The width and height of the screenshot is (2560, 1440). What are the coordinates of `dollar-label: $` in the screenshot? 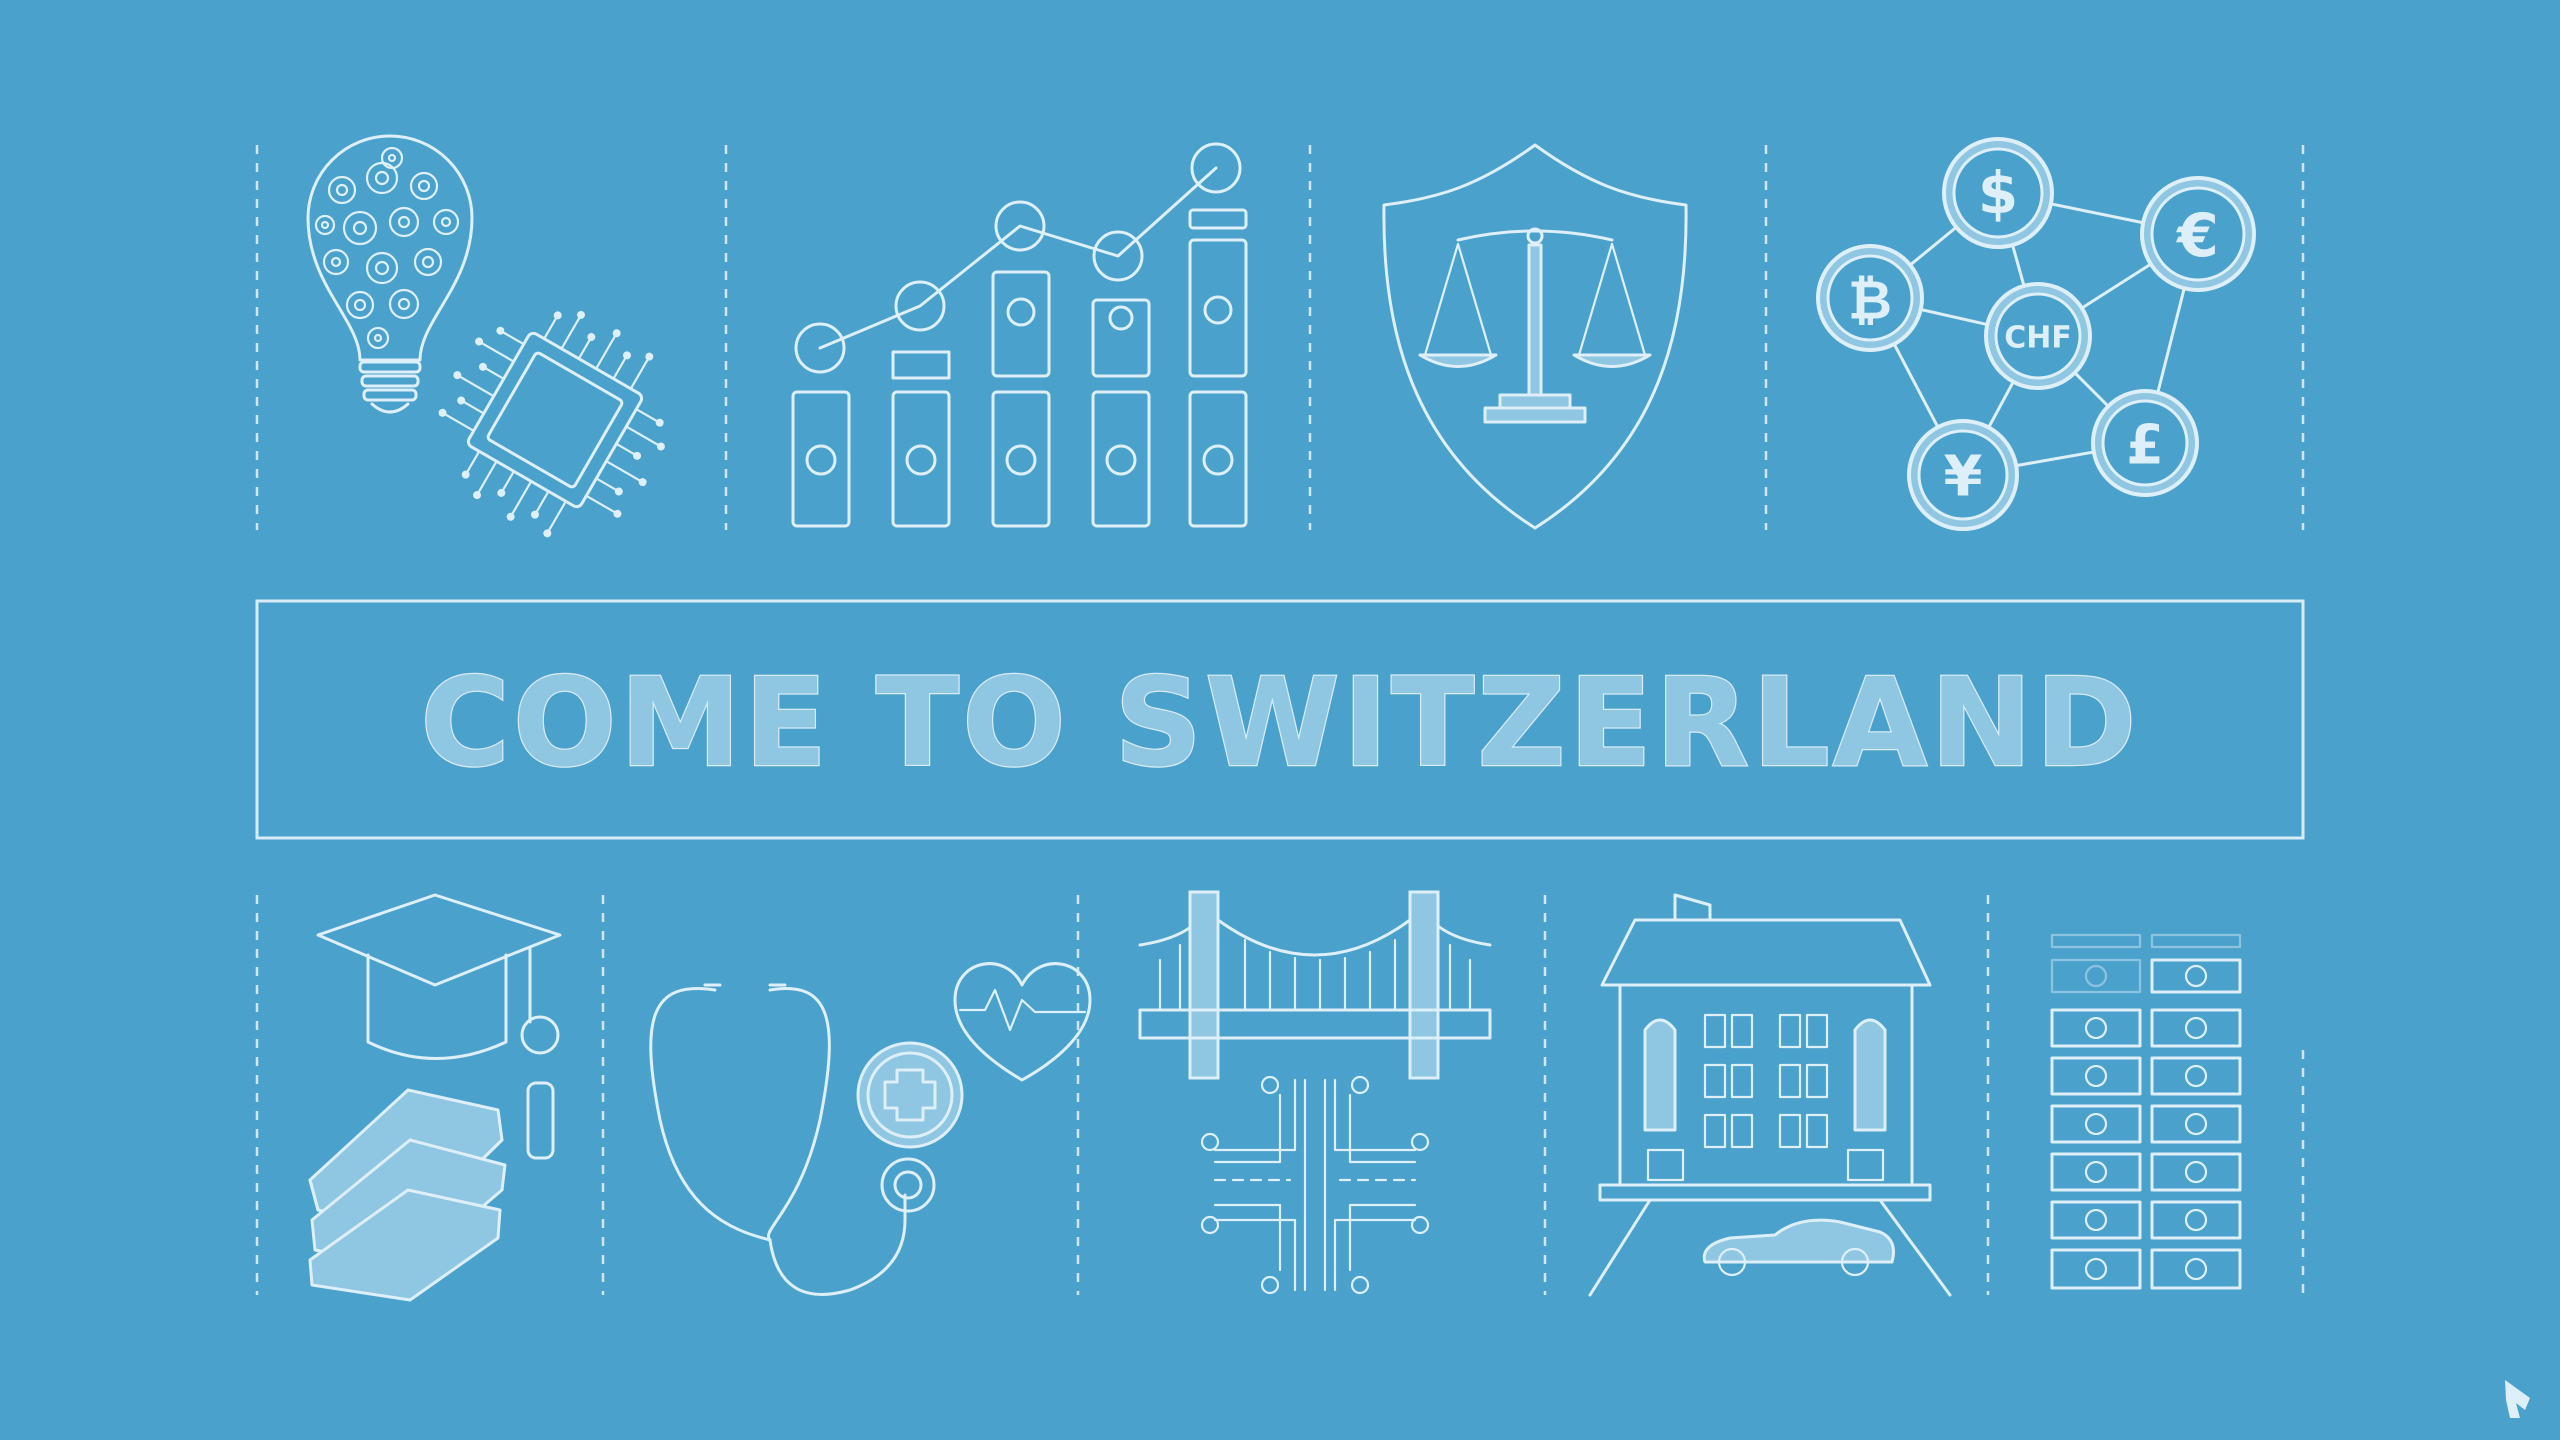 It's located at (1998, 193).